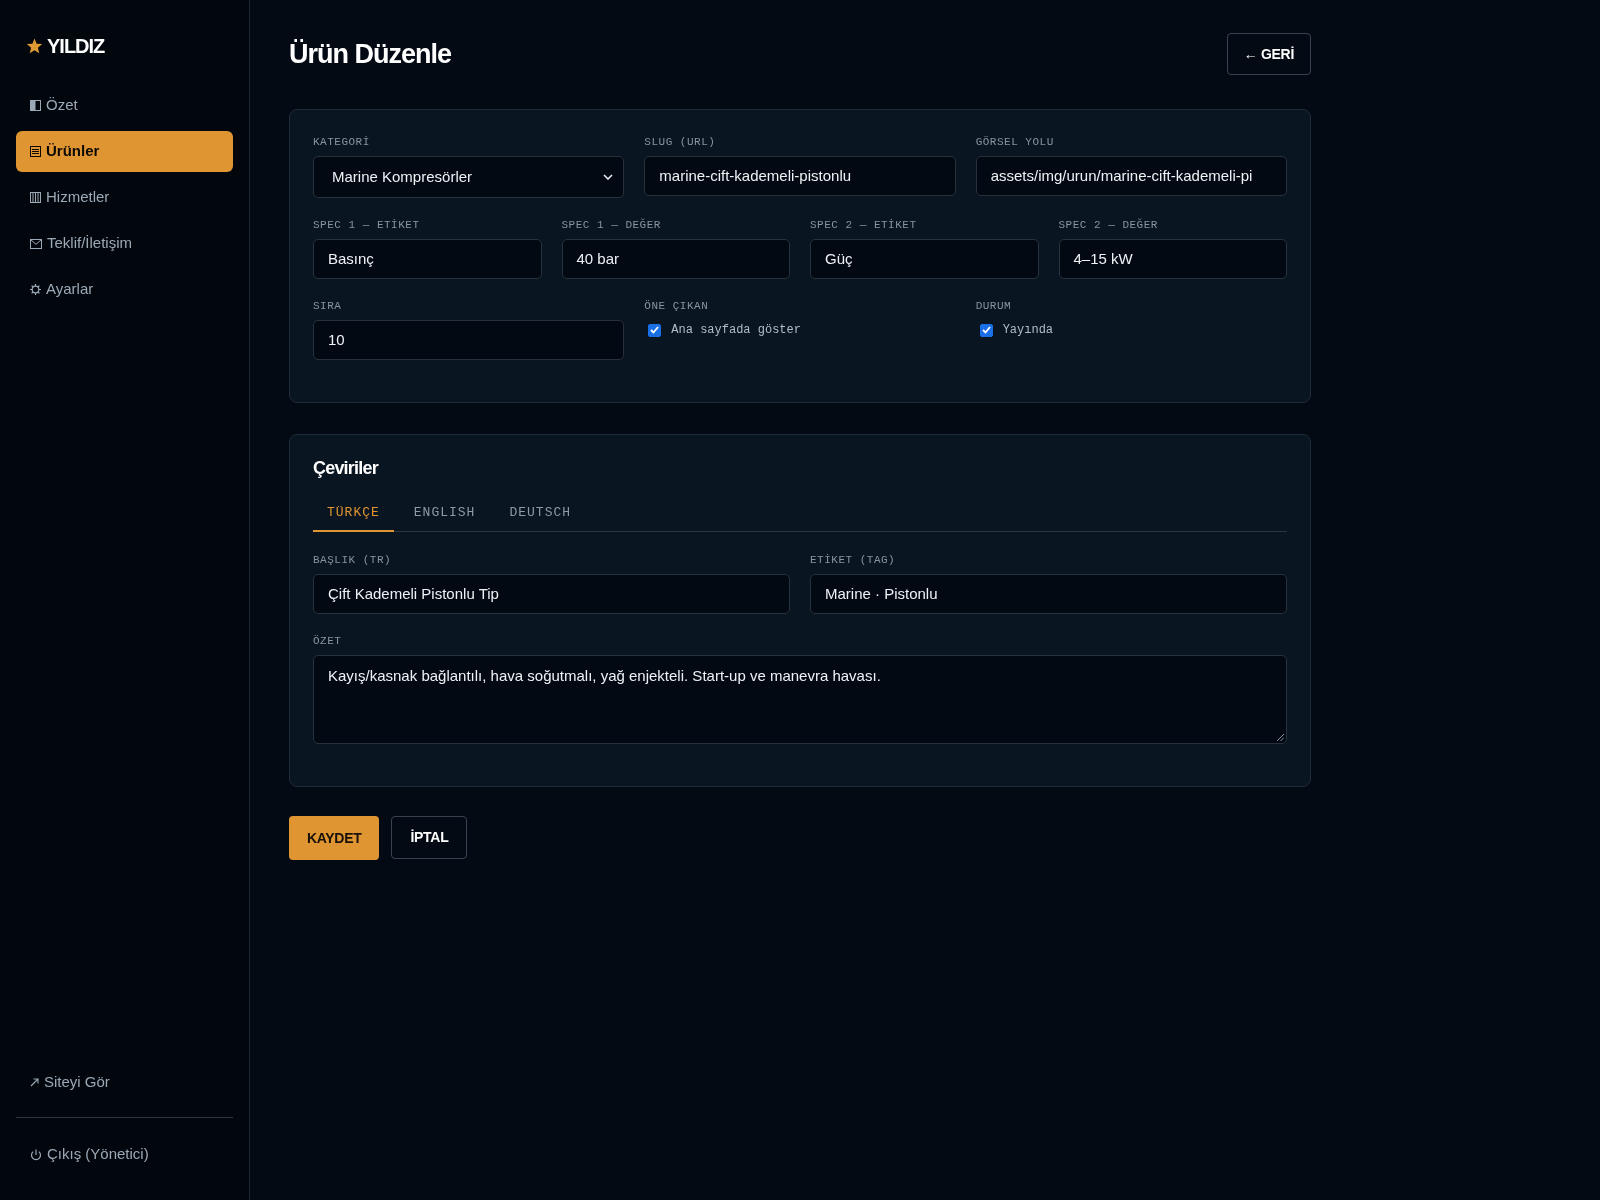 The image size is (1600, 1200). What do you see at coordinates (34, 46) in the screenshot?
I see `star-icon` at bounding box center [34, 46].